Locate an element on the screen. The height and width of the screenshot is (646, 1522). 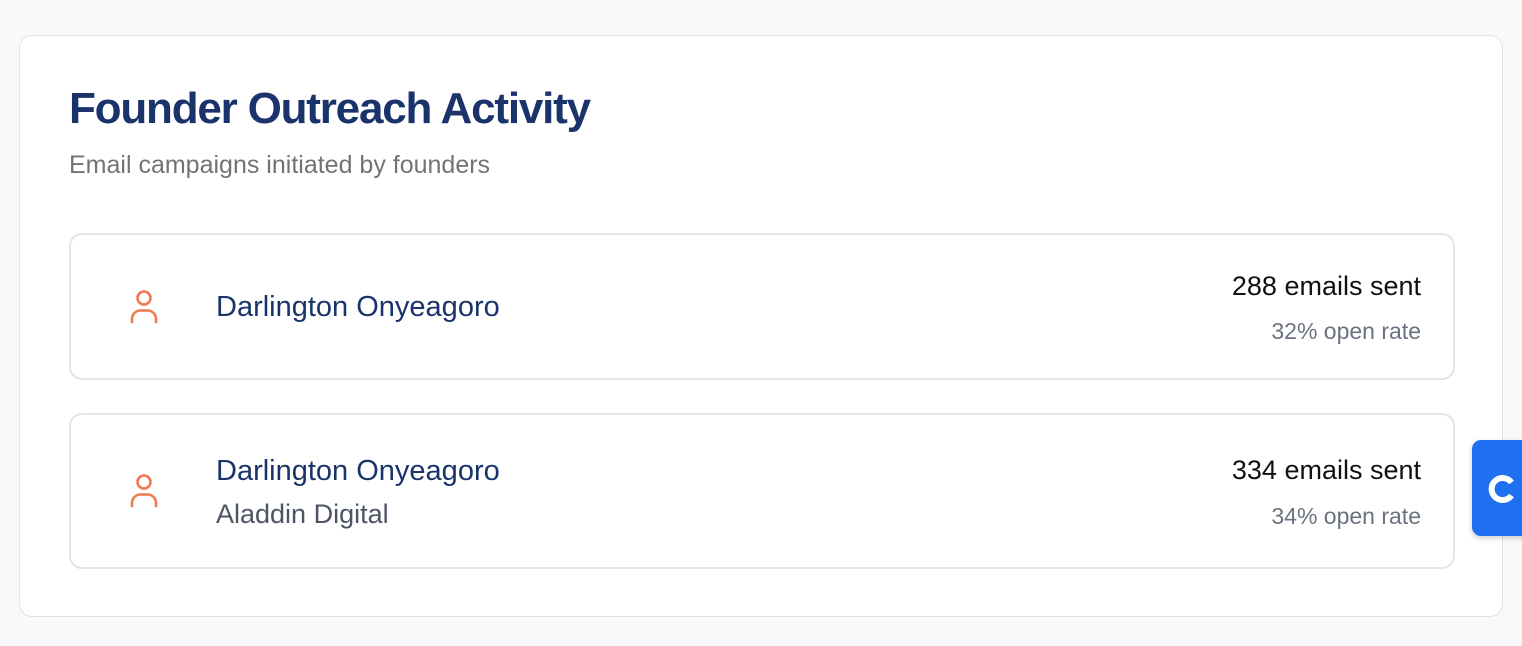
emails-sent: 288 emails sent is located at coordinates (1326, 286).